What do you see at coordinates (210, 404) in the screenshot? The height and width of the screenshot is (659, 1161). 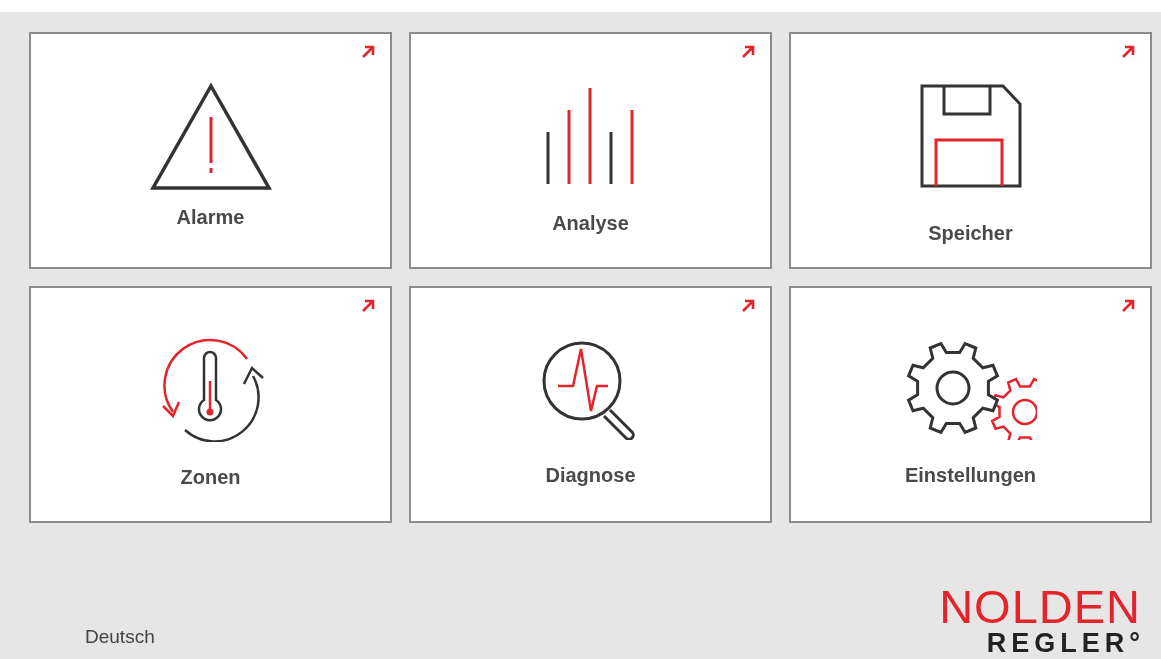 I see `menu-tile: Zonen` at bounding box center [210, 404].